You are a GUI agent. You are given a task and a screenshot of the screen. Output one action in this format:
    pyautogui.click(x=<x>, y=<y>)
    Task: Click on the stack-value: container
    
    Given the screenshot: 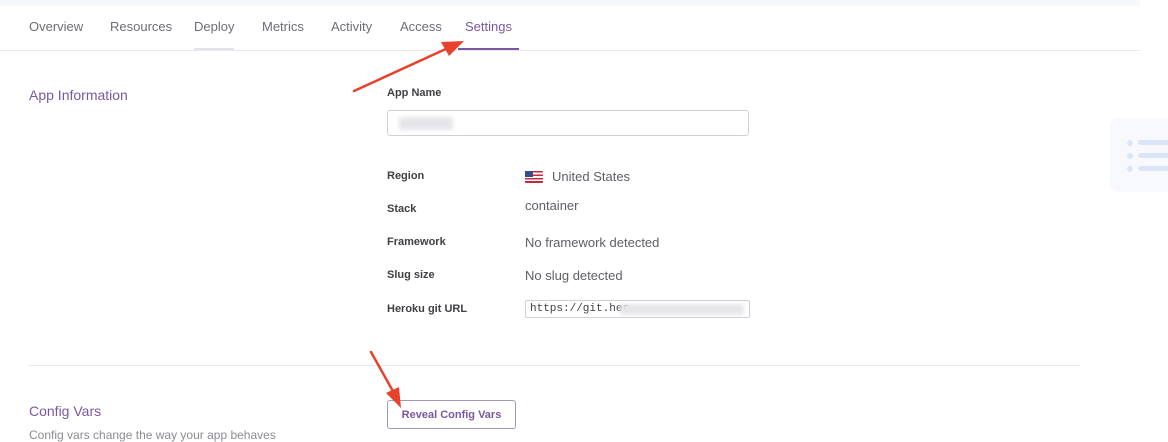 What is the action you would take?
    pyautogui.click(x=552, y=205)
    